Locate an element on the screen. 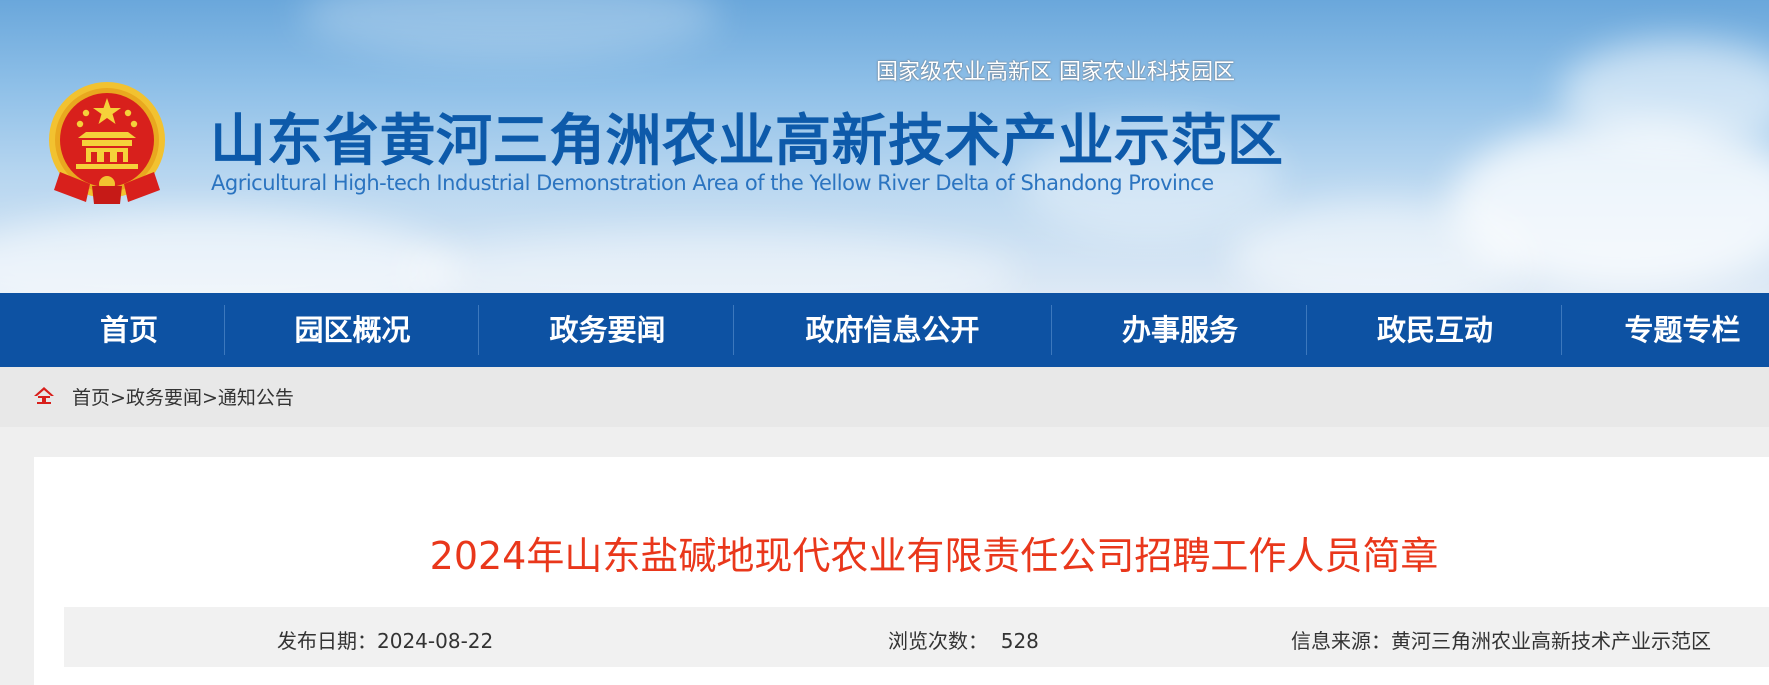 This screenshot has height=685, width=1769. main-nav: 首页 园区概况 政务要闻 政府信息公开 办事服务 政民互动 专题专栏 is located at coordinates (884, 330).